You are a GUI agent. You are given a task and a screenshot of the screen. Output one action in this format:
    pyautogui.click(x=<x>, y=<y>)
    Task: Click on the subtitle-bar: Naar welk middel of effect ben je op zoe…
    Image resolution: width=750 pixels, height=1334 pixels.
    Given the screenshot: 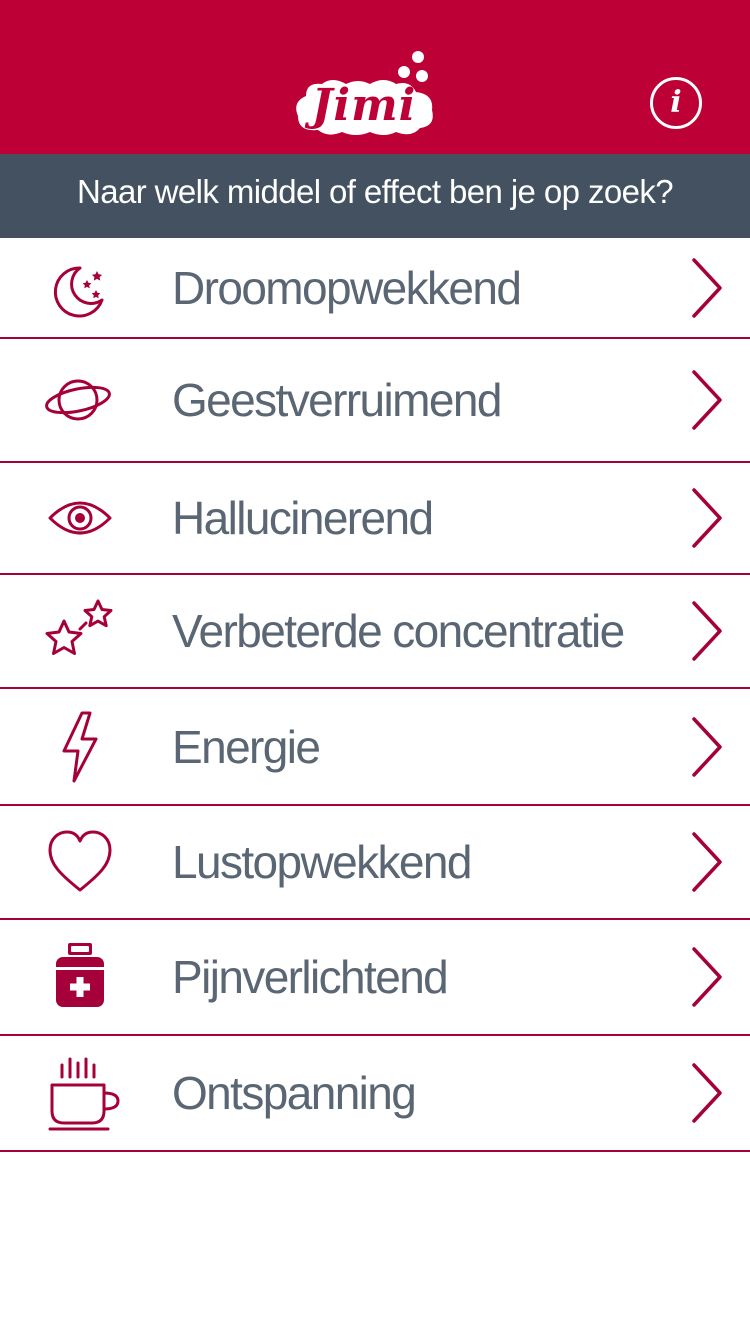 What is the action you would take?
    pyautogui.click(x=375, y=196)
    